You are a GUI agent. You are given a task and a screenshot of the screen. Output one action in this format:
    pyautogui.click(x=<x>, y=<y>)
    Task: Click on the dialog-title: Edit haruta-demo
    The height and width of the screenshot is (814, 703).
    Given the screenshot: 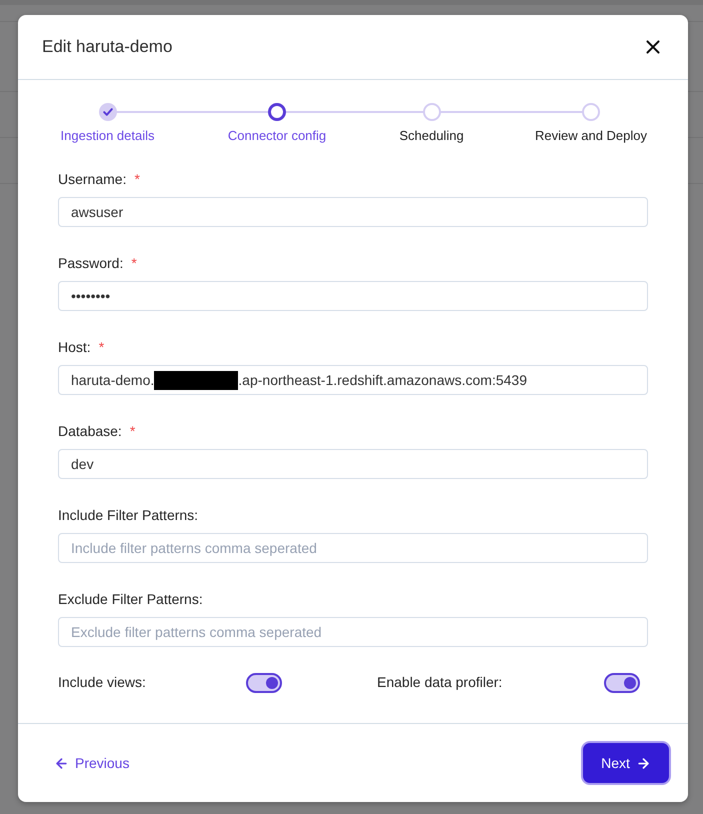 What is the action you would take?
    pyautogui.click(x=107, y=47)
    